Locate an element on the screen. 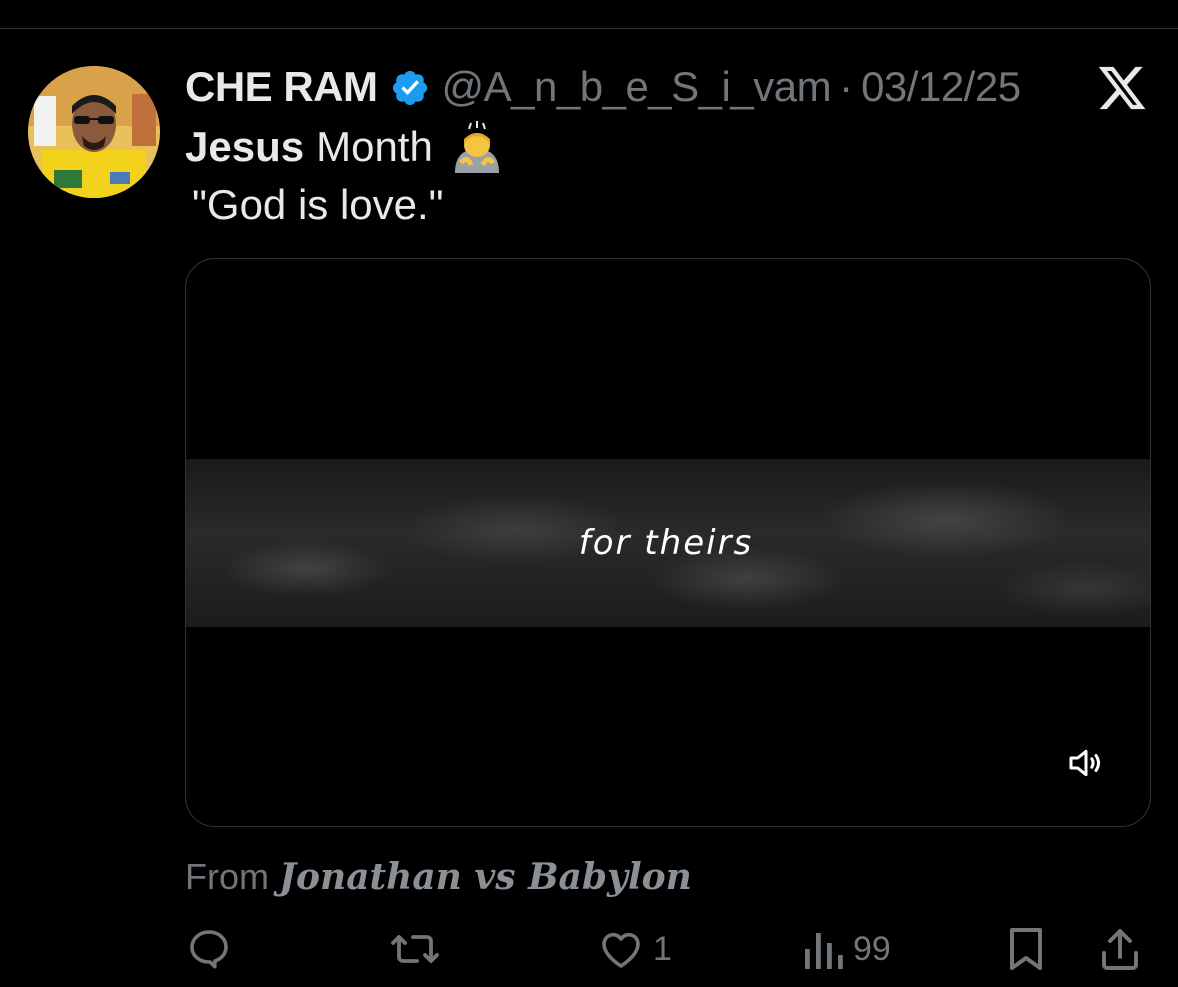 This screenshot has width=1178, height=987. views-icon is located at coordinates (823, 949).